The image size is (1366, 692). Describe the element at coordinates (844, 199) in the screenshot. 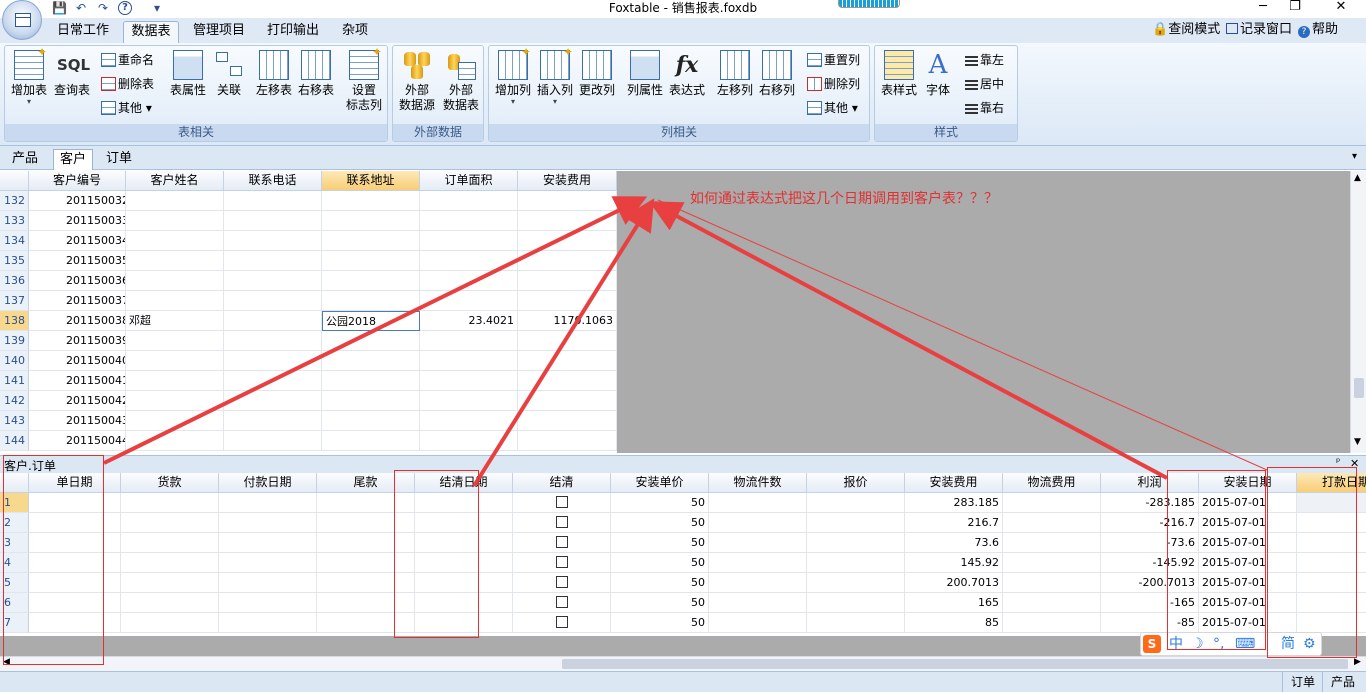

I see `annotation-text: 如何通过表达式把这几个日期调用到客户表？？？` at that location.